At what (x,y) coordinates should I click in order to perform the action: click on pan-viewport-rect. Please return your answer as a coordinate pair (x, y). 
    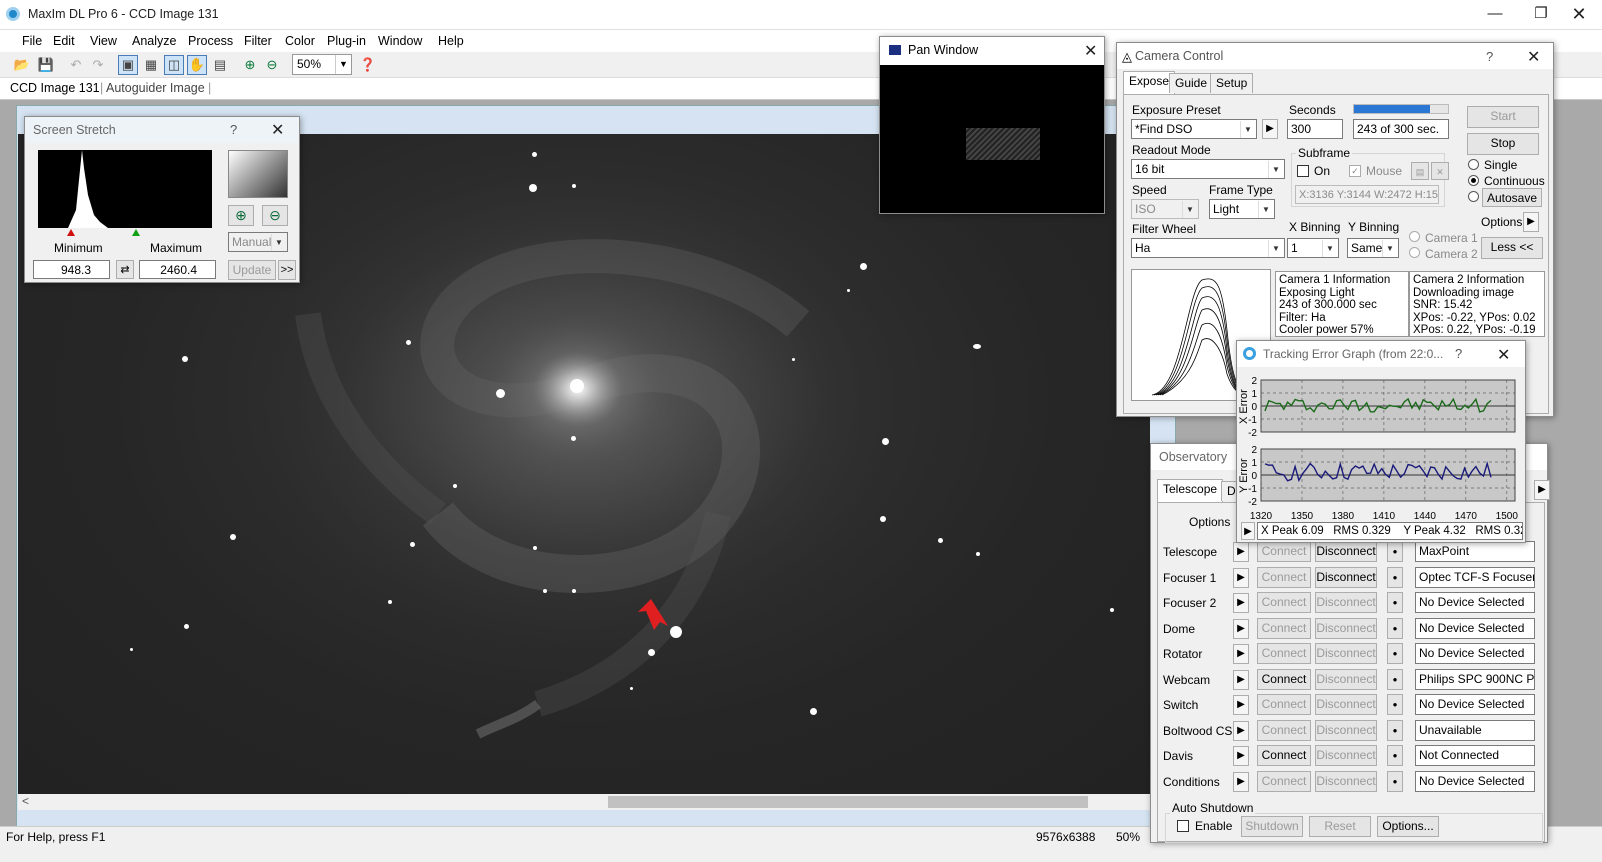
    Looking at the image, I should click on (1003, 144).